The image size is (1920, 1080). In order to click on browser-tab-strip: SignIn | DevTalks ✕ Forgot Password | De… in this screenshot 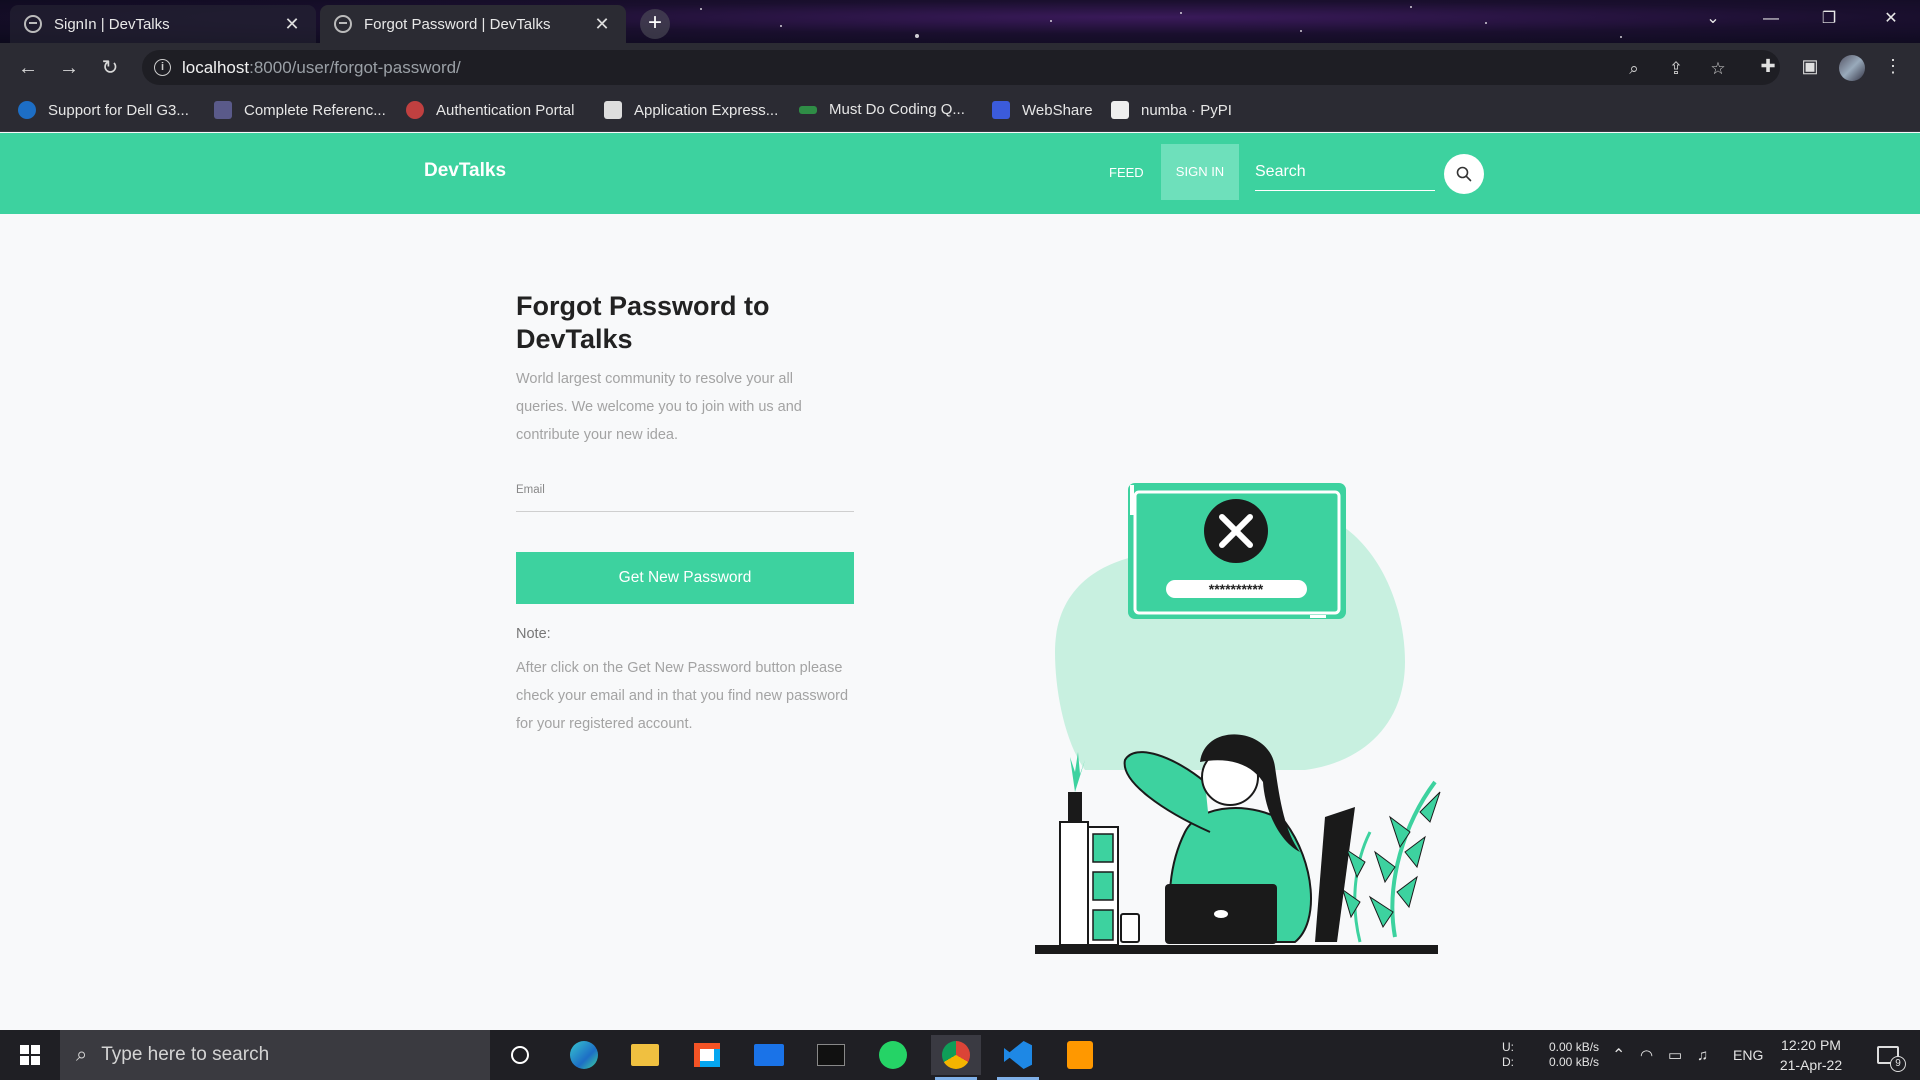, I will do `click(960, 21)`.